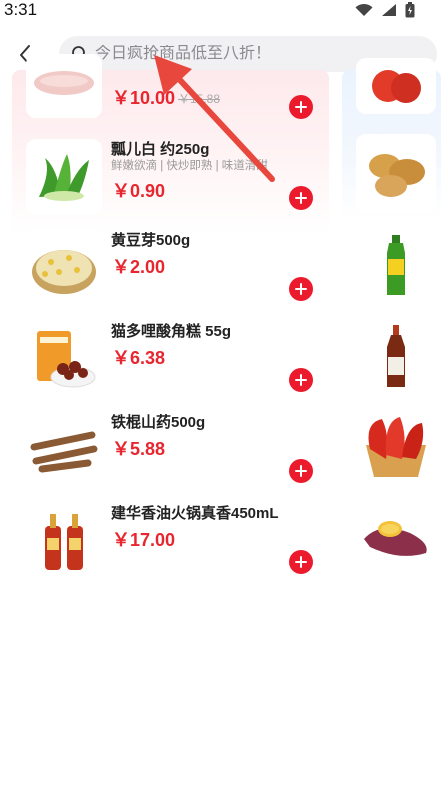 The width and height of the screenshot is (441, 795). Describe the element at coordinates (64, 359) in the screenshot. I see `product-image-tamarind-candy` at that location.